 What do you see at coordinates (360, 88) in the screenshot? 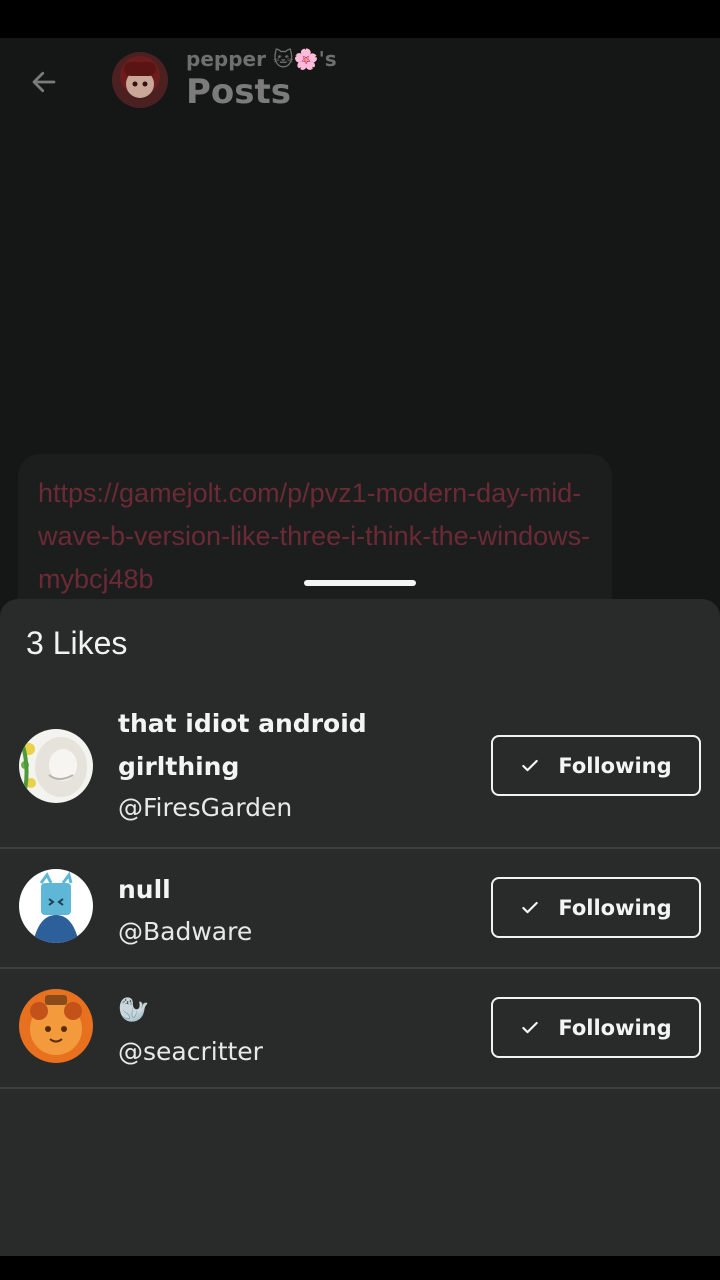
I see `header: pepper 🐱🌸's Posts` at bounding box center [360, 88].